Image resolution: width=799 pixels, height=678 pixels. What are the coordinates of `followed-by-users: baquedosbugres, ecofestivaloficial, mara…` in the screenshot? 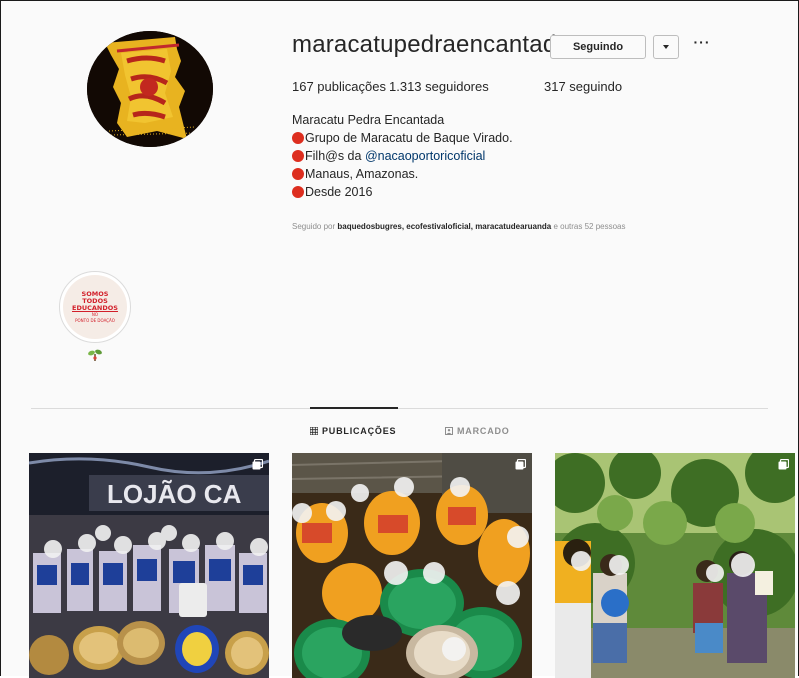 It's located at (444, 226).